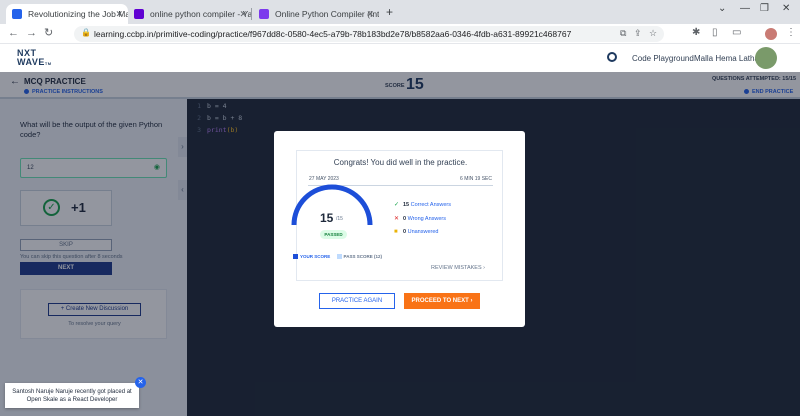  I want to click on install-app-icon: ⧉, so click(623, 33).